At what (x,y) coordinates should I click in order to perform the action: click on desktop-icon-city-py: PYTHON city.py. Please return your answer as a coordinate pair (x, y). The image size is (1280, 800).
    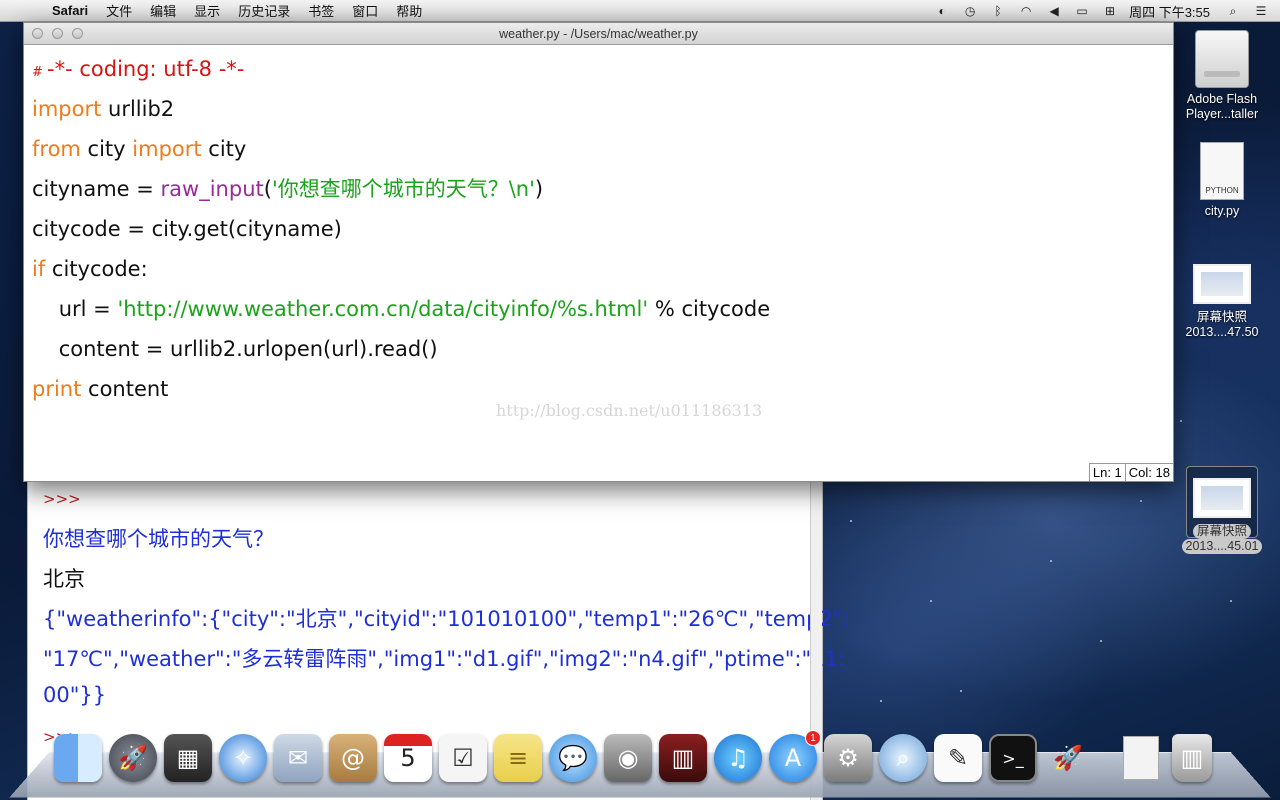
    Looking at the image, I should click on (1222, 180).